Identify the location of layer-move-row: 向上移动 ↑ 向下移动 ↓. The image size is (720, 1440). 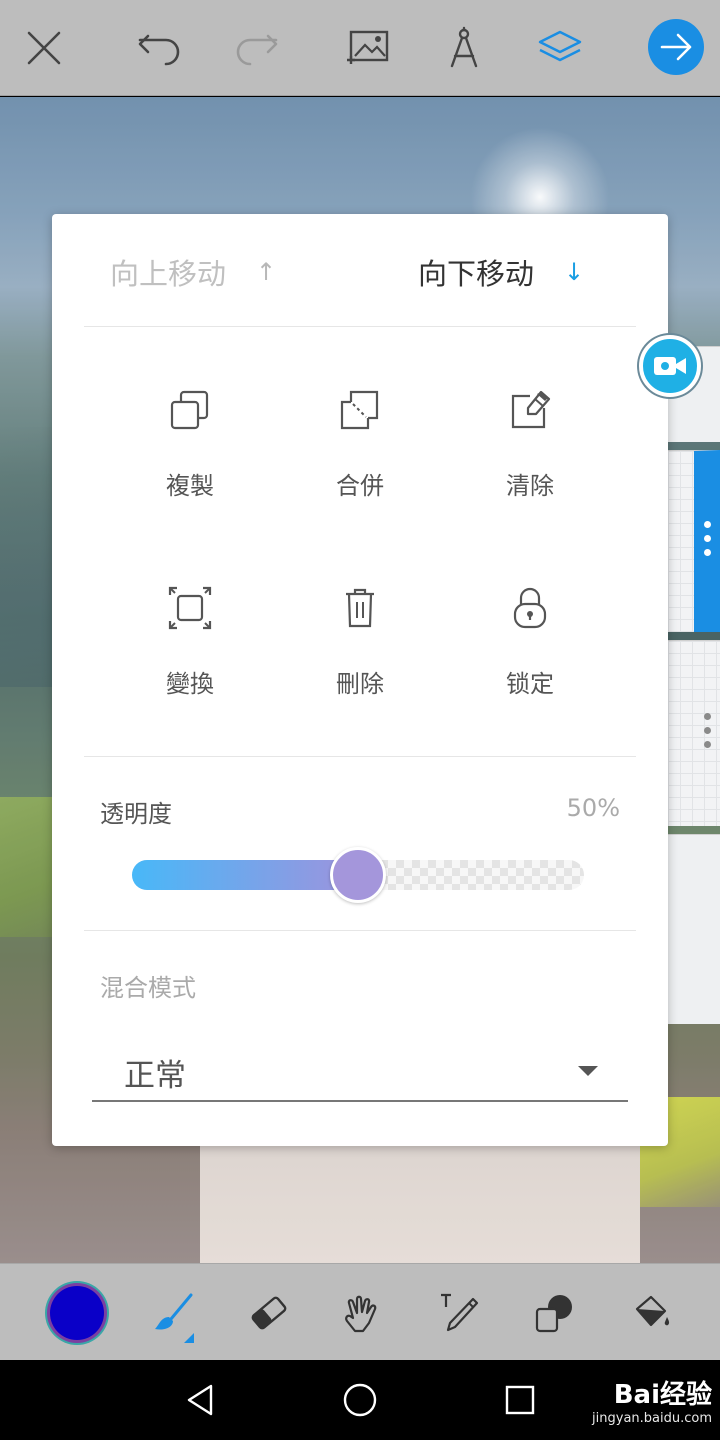
(360, 270).